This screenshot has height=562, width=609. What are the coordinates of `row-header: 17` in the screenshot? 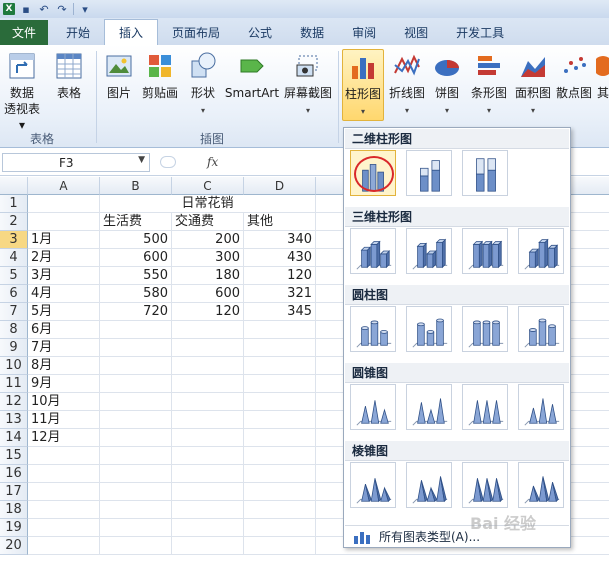 It's located at (14, 492).